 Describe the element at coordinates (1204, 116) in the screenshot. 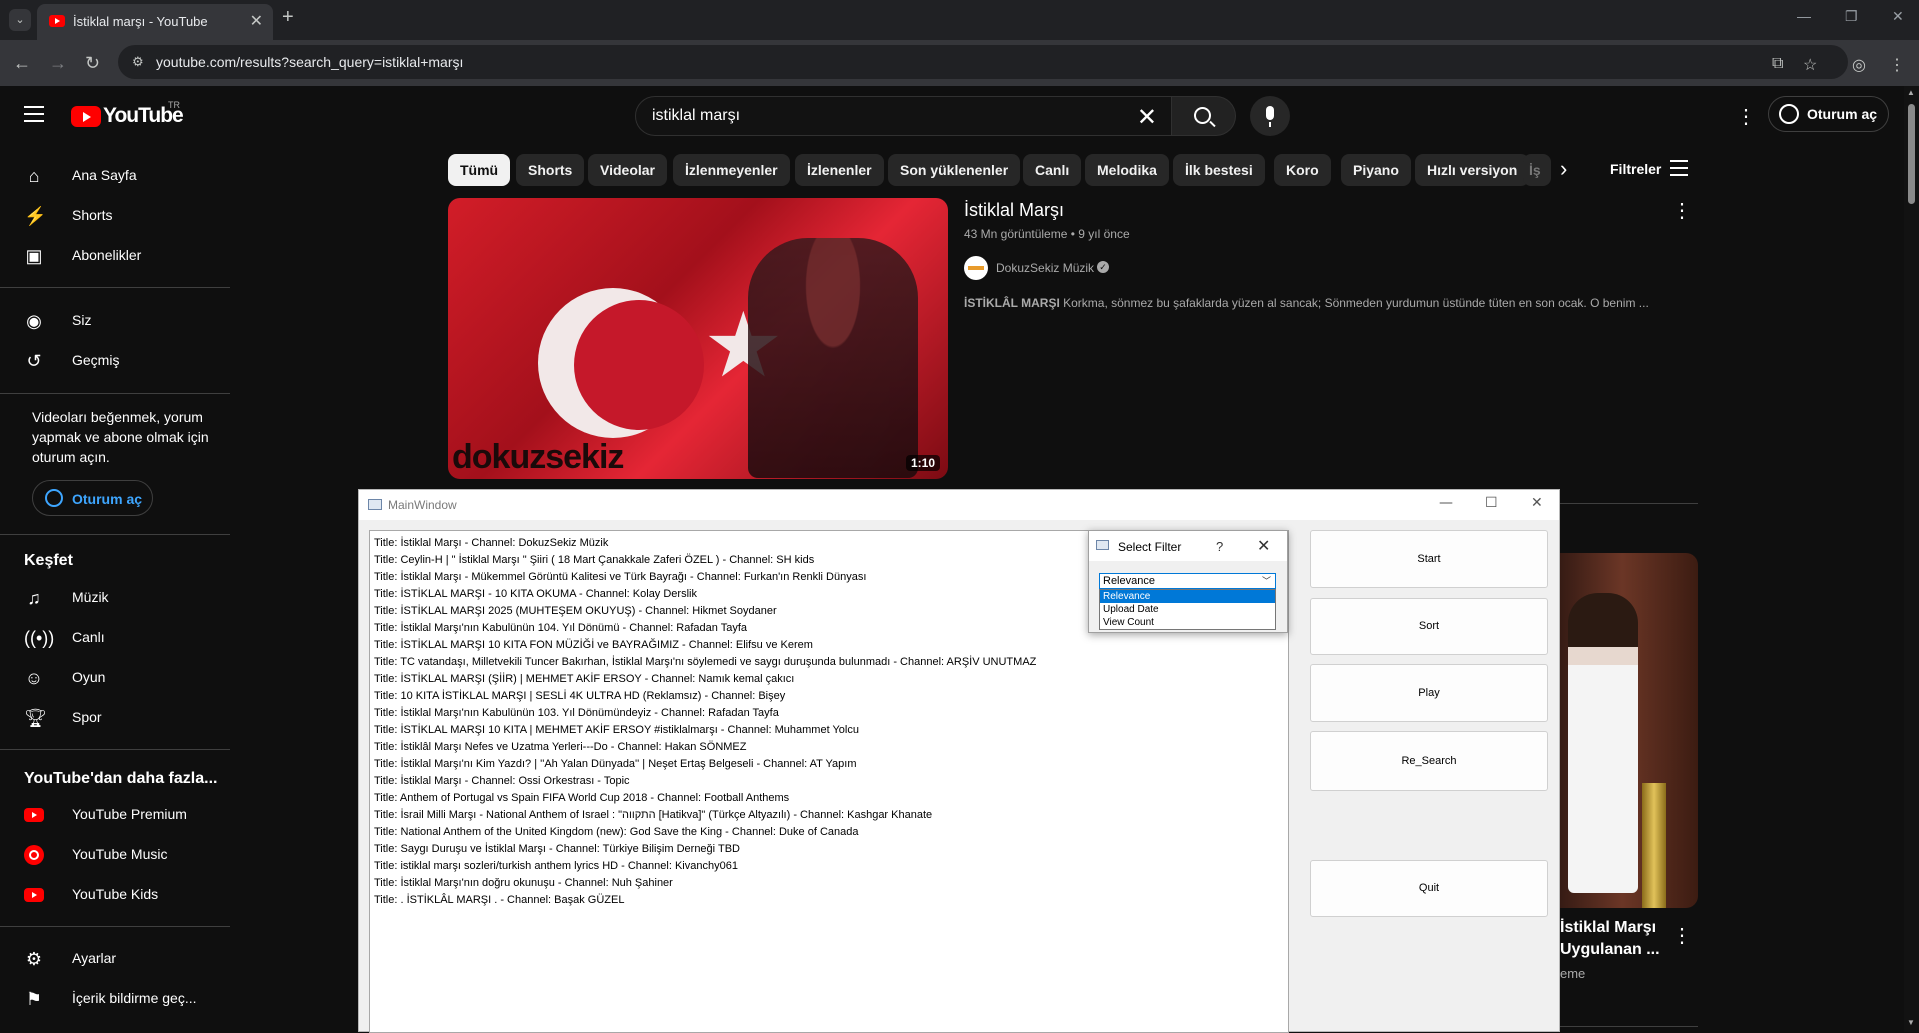

I see `search-button` at that location.